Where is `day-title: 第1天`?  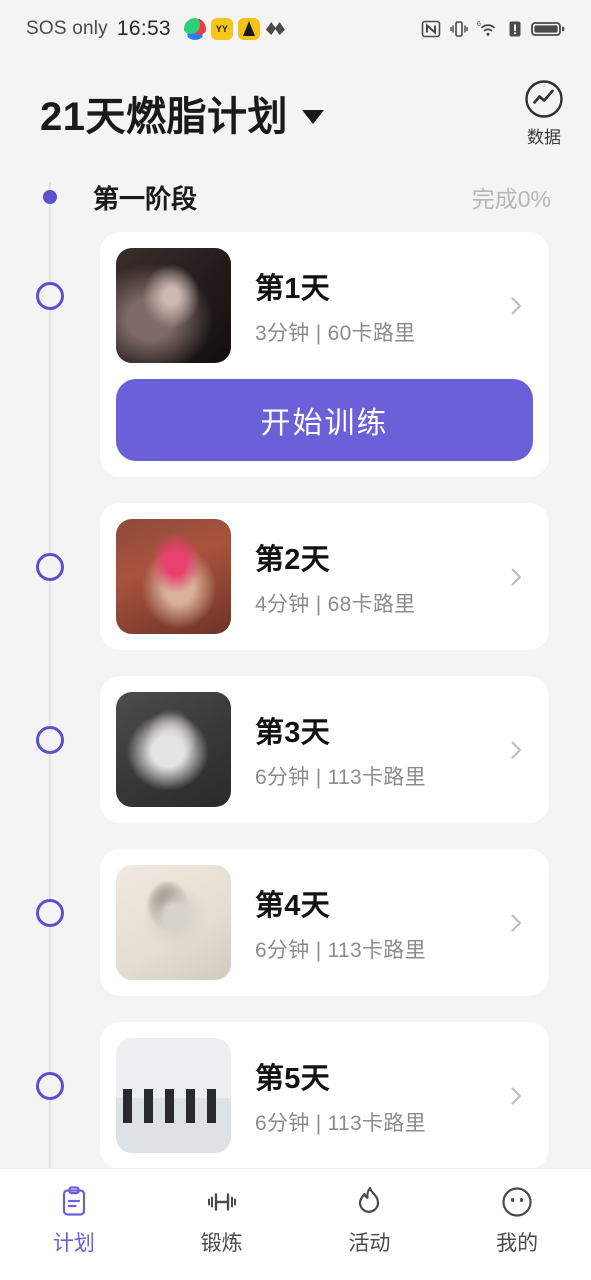 day-title: 第1天 is located at coordinates (293, 288).